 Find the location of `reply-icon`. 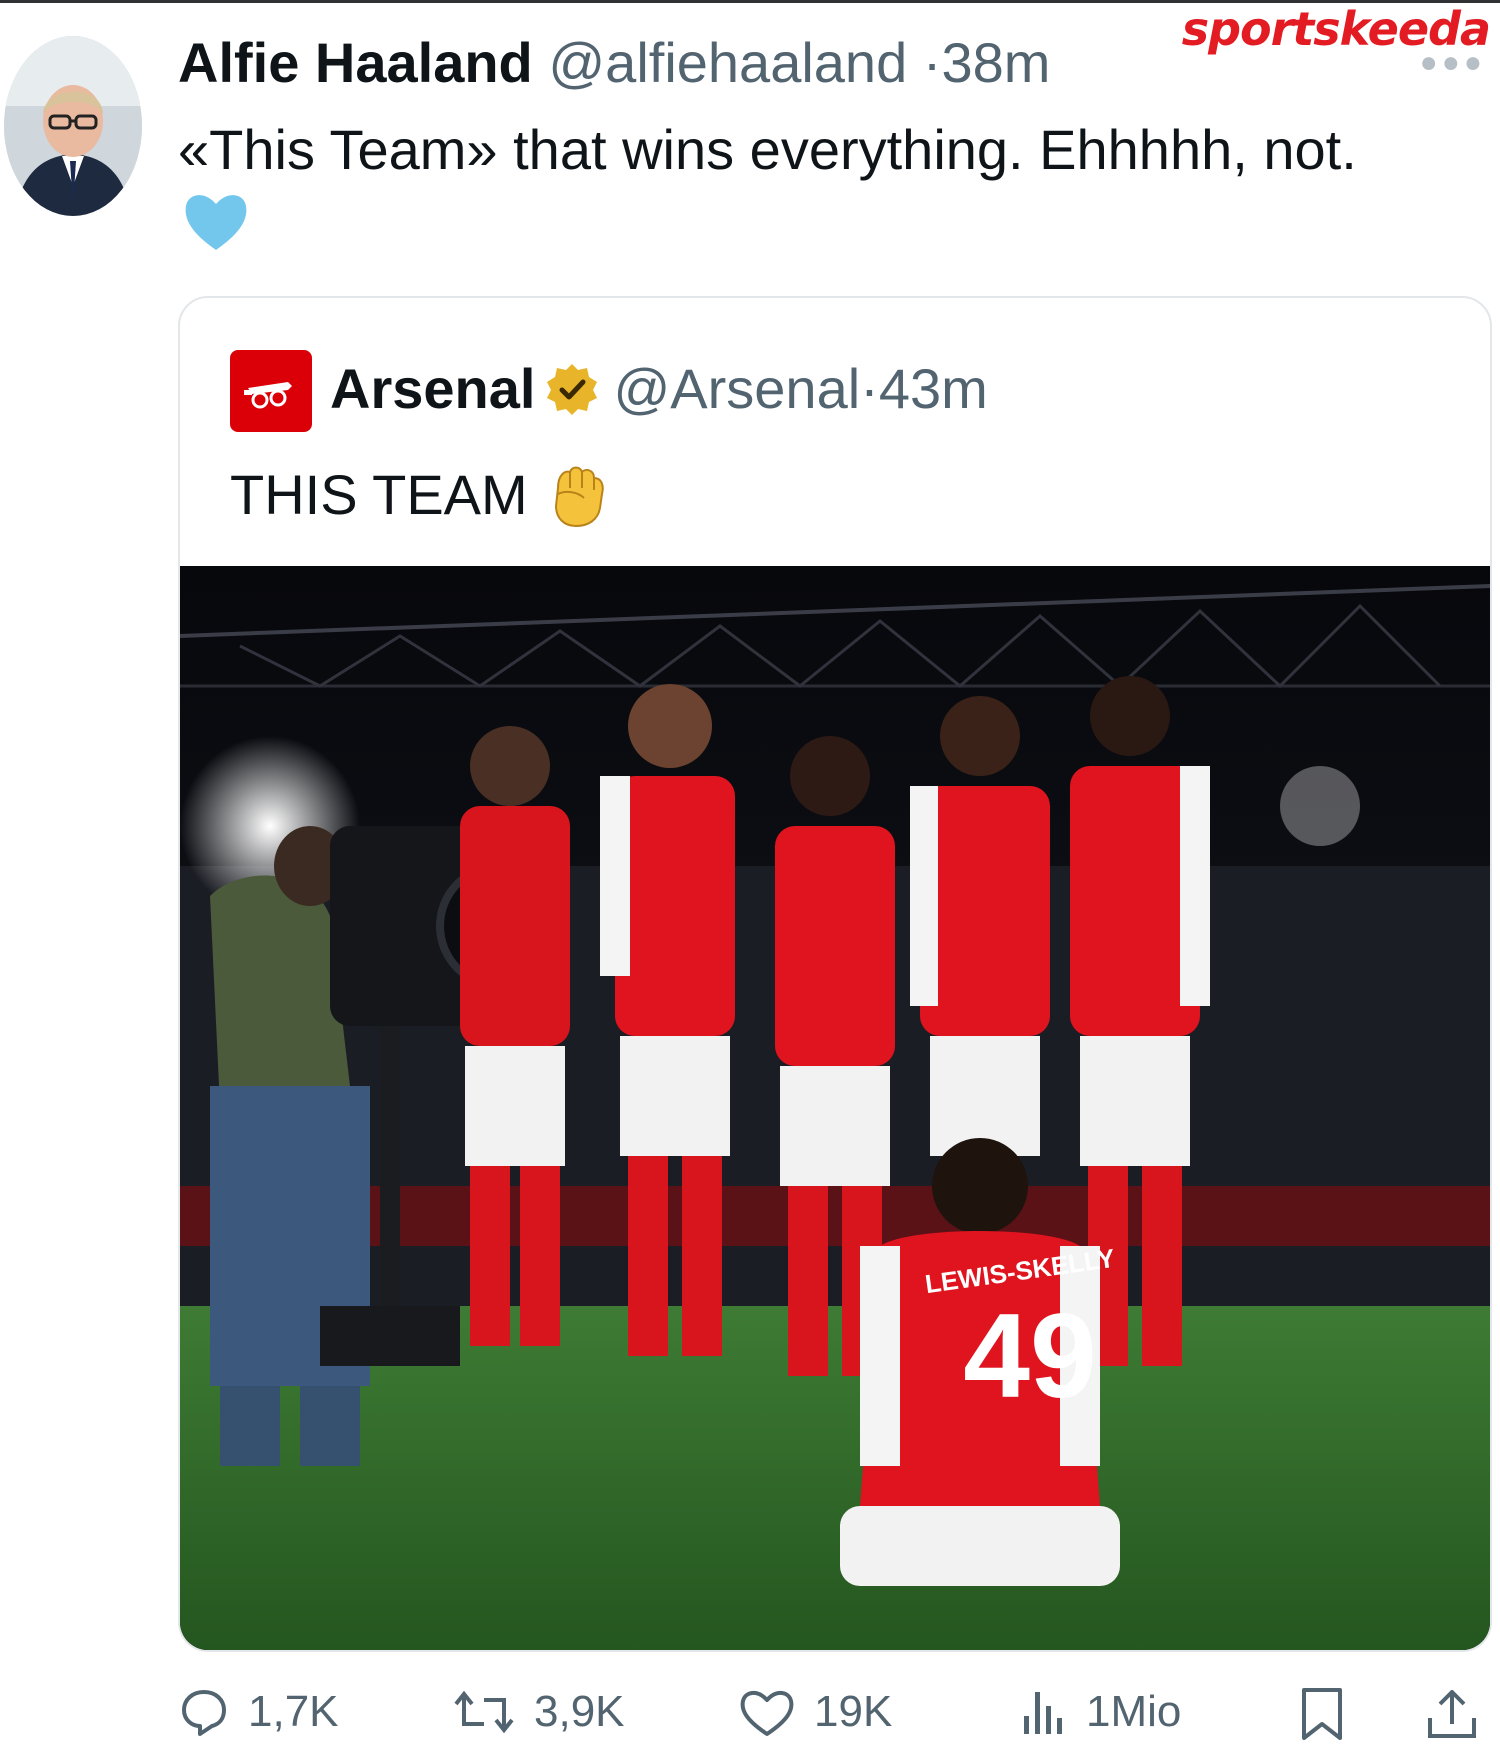

reply-icon is located at coordinates (204, 1713).